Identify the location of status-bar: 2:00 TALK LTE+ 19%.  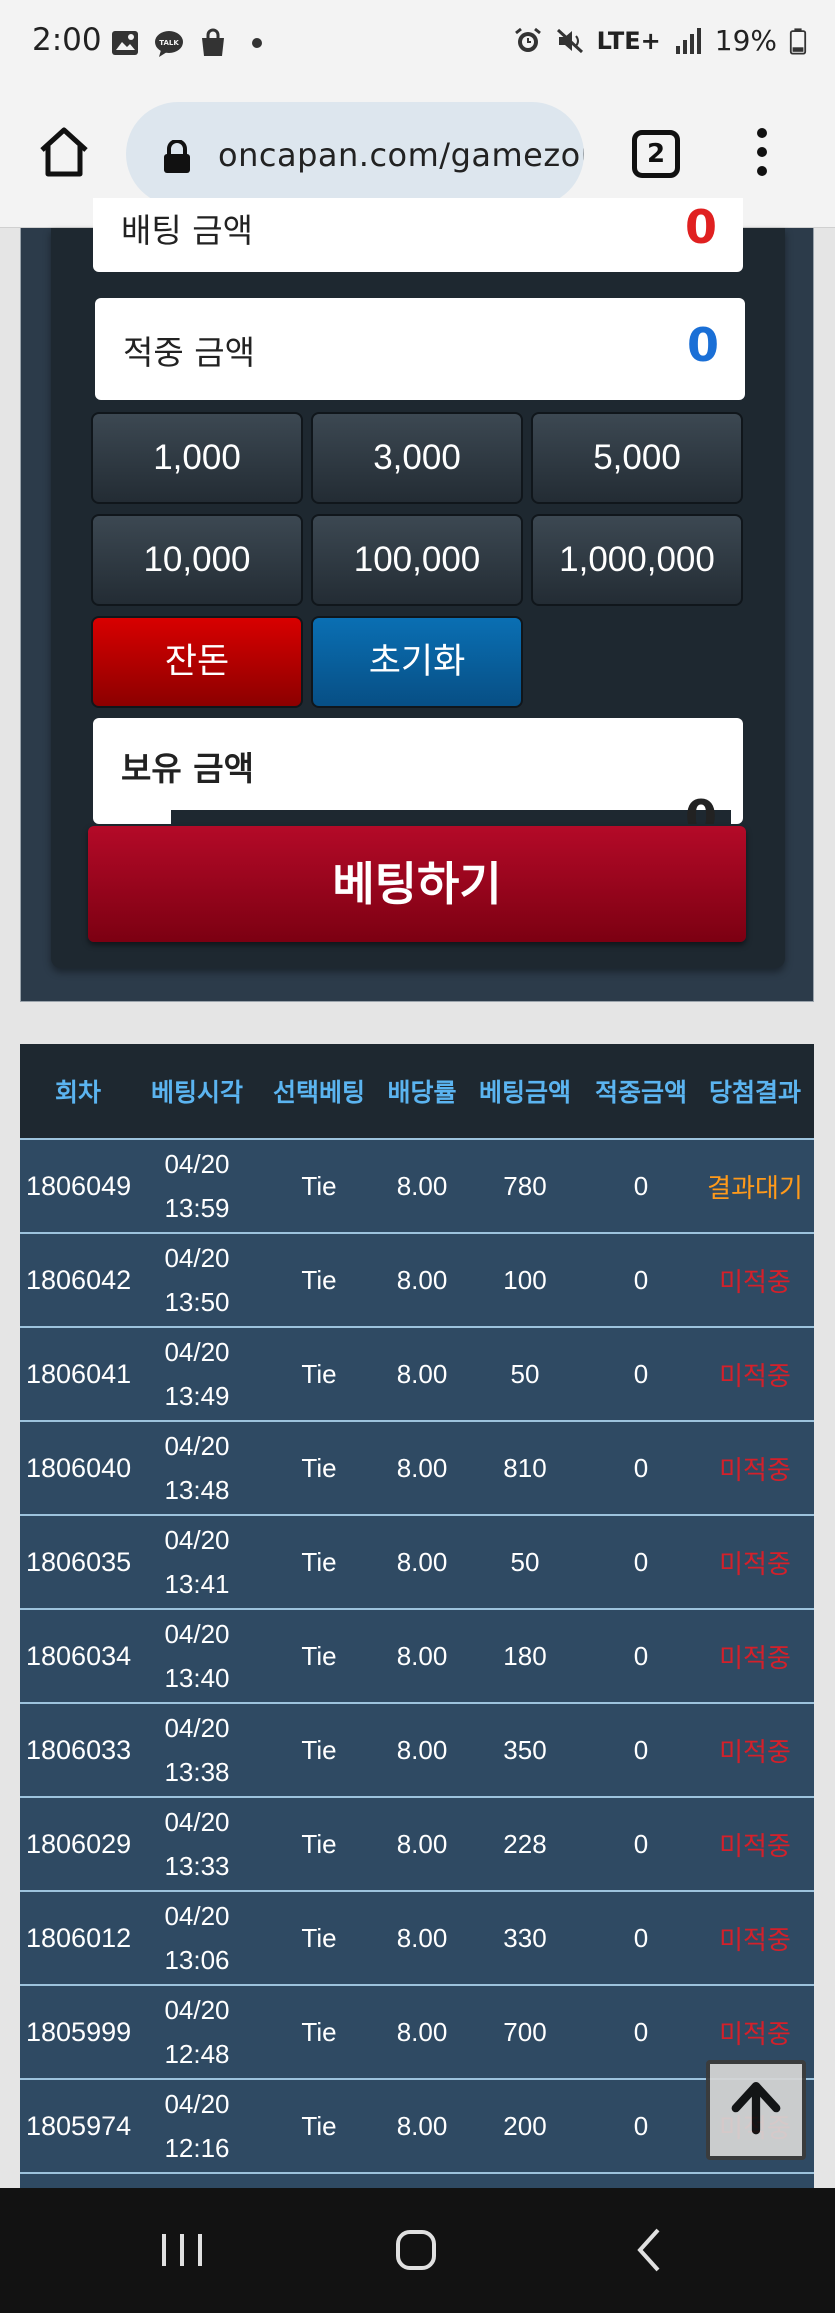
(417, 46).